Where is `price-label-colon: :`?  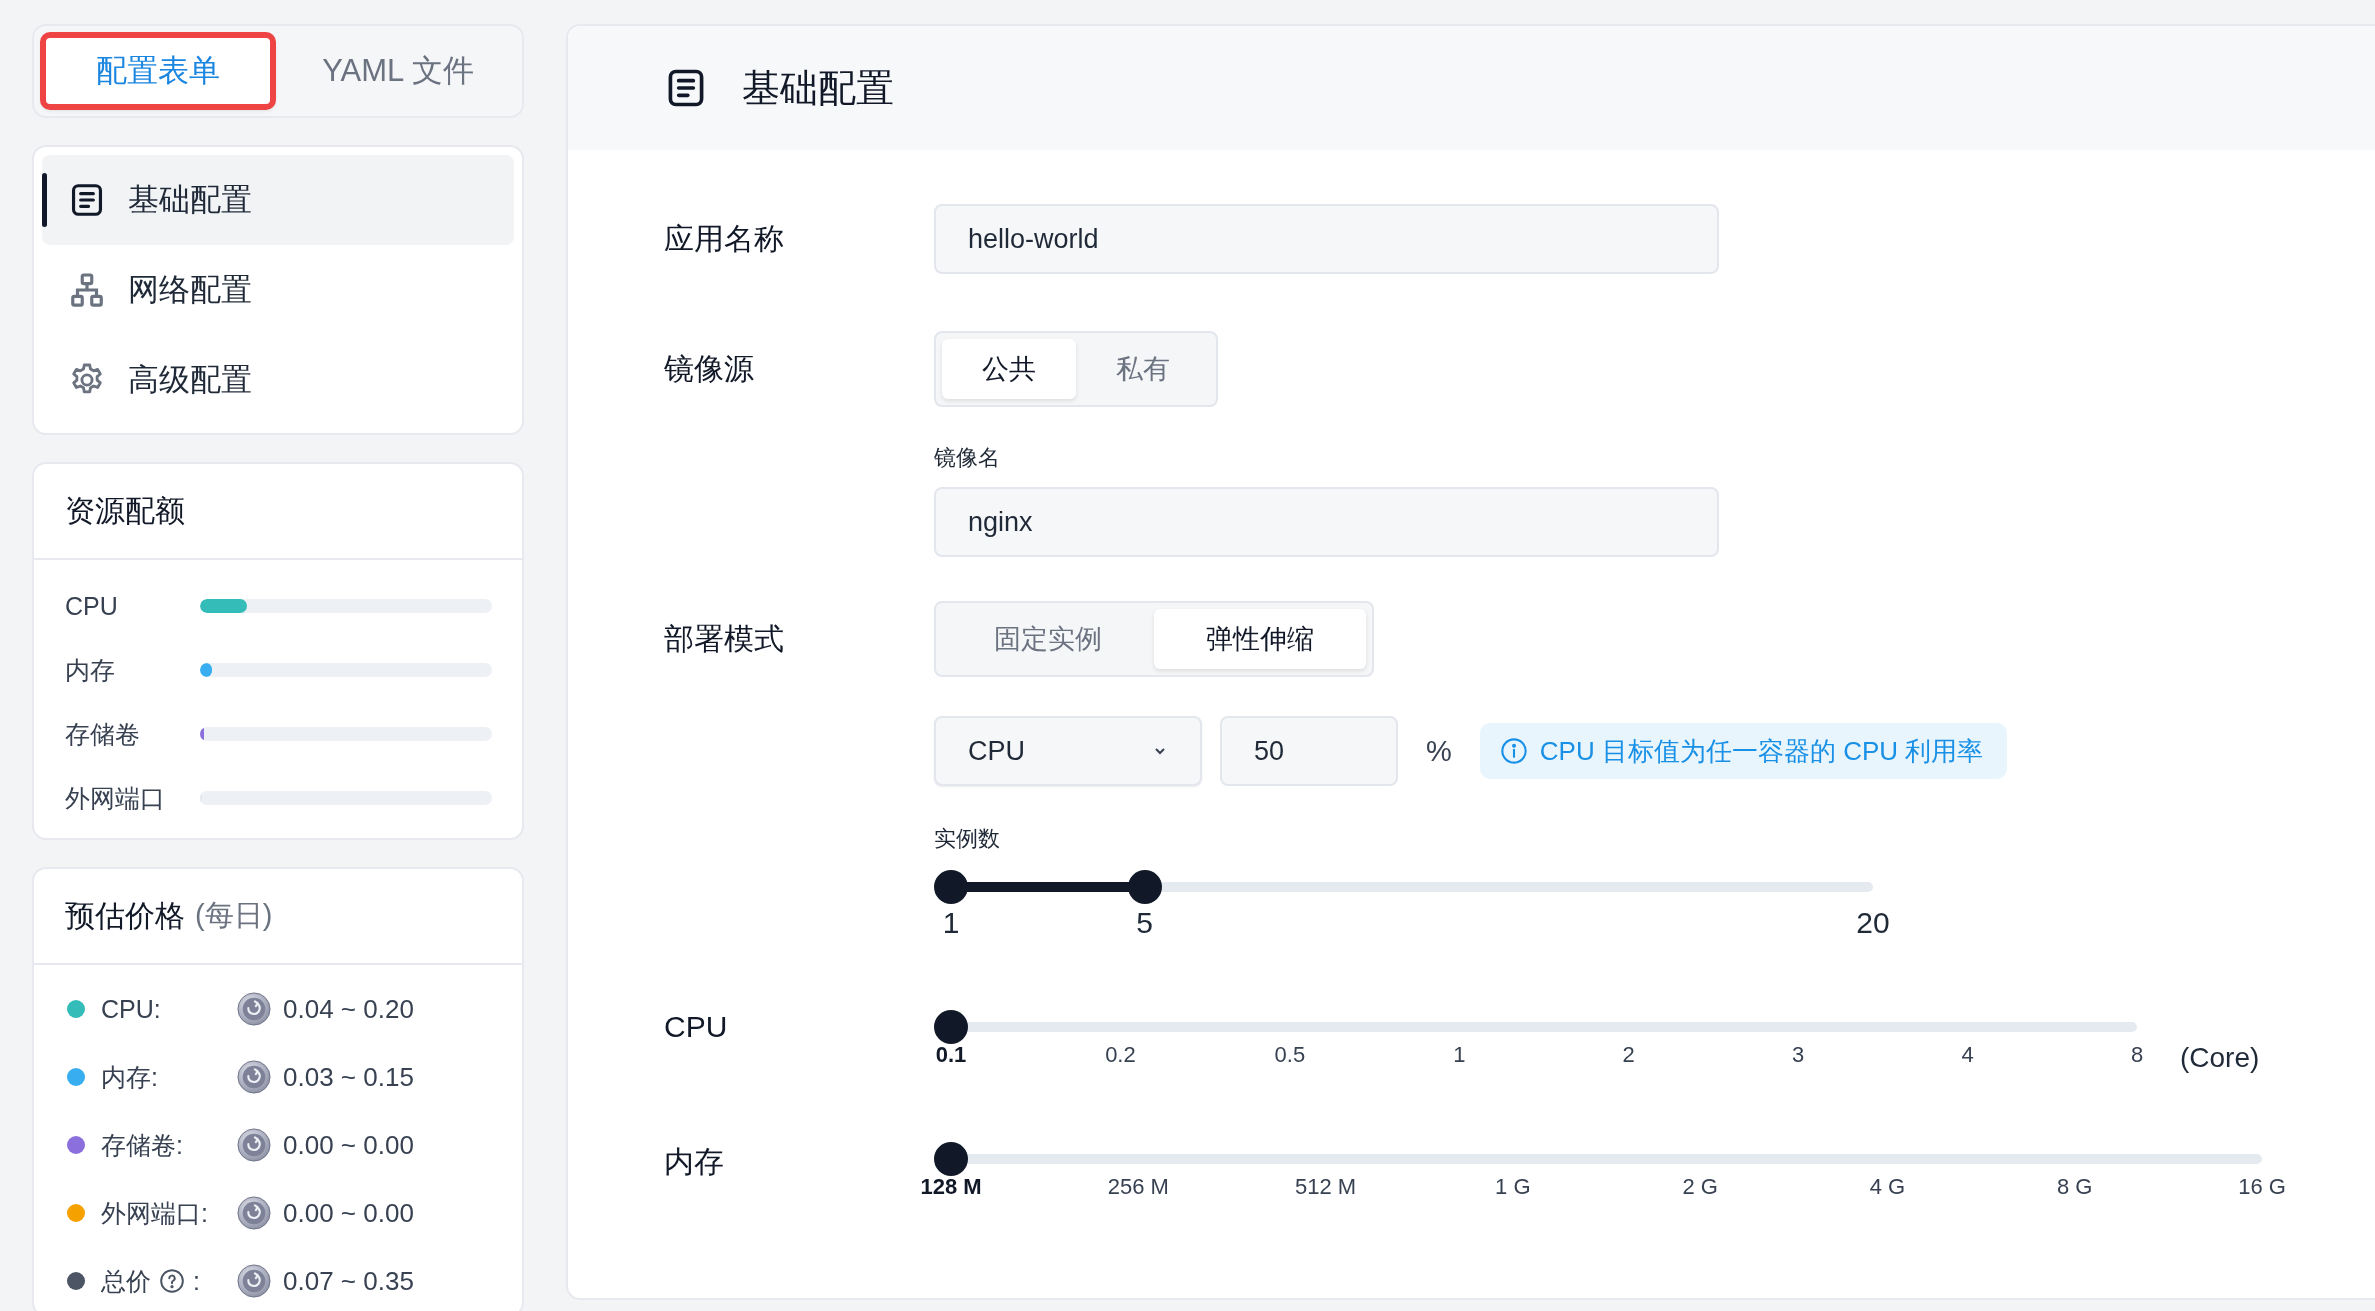
price-label-colon: : is located at coordinates (196, 1281).